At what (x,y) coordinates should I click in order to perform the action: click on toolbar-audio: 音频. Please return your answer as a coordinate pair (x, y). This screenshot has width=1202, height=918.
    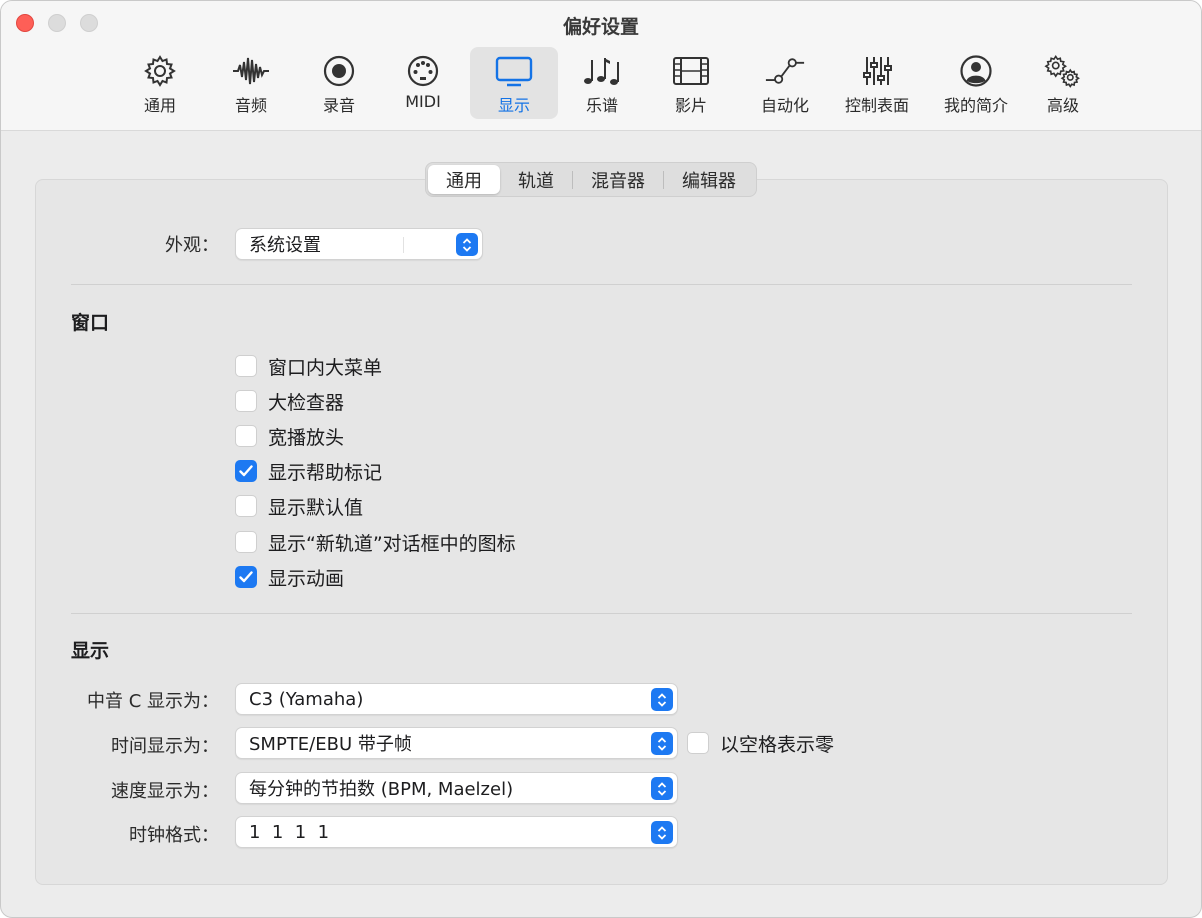
    Looking at the image, I should click on (251, 83).